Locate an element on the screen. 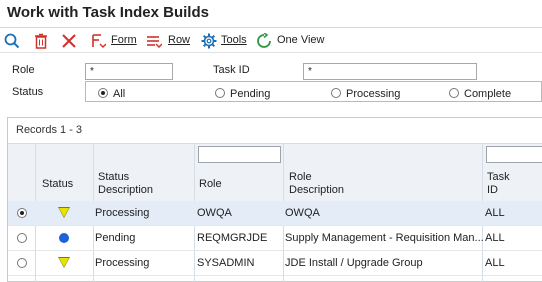 This screenshot has width=542, height=282. toolbar: Form Row Tools One View is located at coordinates (271, 40).